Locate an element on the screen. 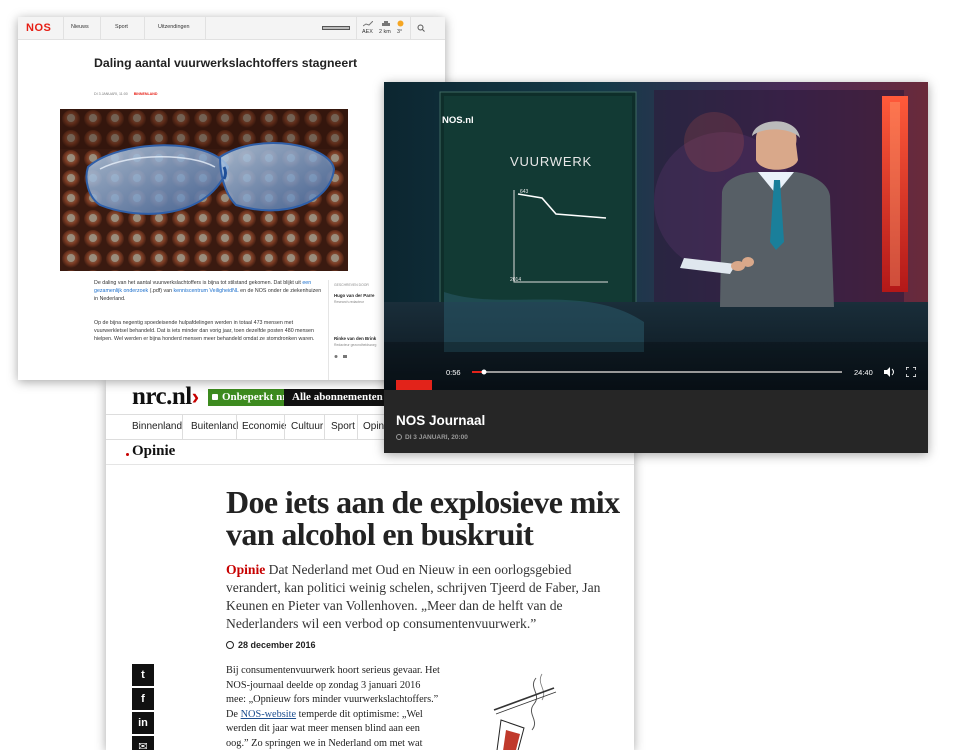 This screenshot has height=750, width=960. nos-website-link: NOS-website is located at coordinates (268, 714).